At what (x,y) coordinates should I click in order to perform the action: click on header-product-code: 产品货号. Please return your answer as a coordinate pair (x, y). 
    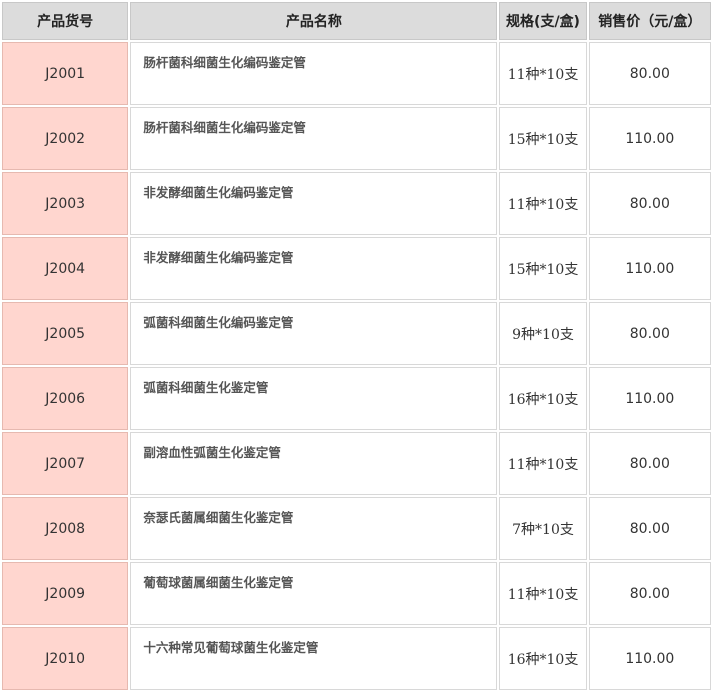
    Looking at the image, I should click on (65, 21).